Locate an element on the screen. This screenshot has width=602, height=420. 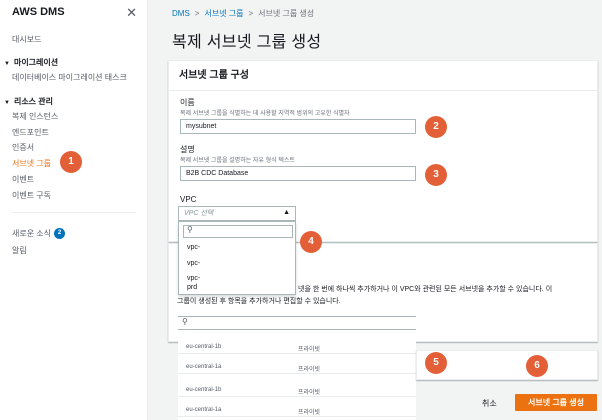
cancel-button: 취소 is located at coordinates (489, 403).